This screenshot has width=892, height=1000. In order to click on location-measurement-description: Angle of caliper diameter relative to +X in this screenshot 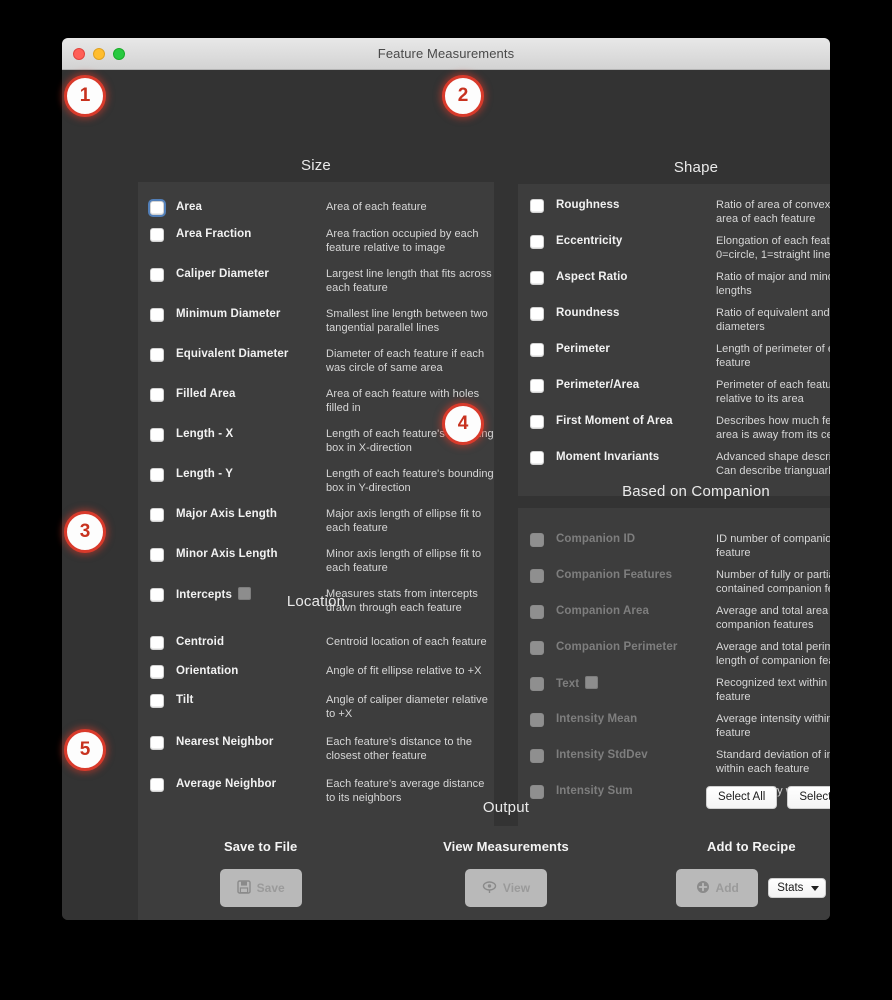, I will do `click(407, 707)`.